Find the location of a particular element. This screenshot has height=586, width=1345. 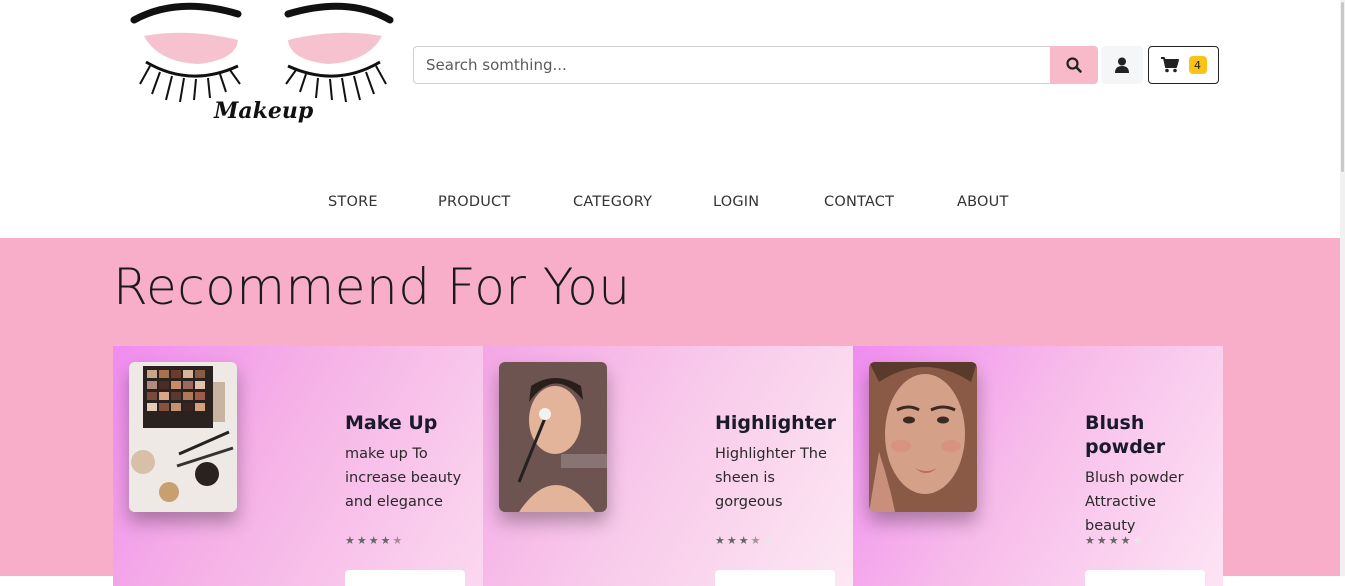

search-input is located at coordinates (731, 65).